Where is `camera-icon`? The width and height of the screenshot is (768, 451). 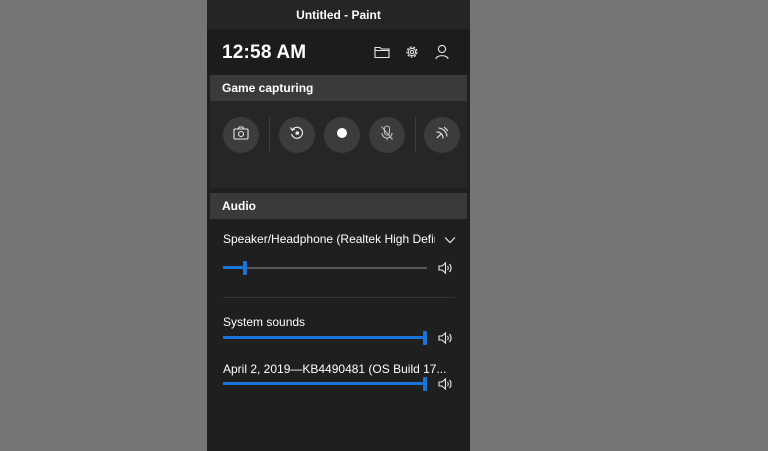
camera-icon is located at coordinates (241, 135).